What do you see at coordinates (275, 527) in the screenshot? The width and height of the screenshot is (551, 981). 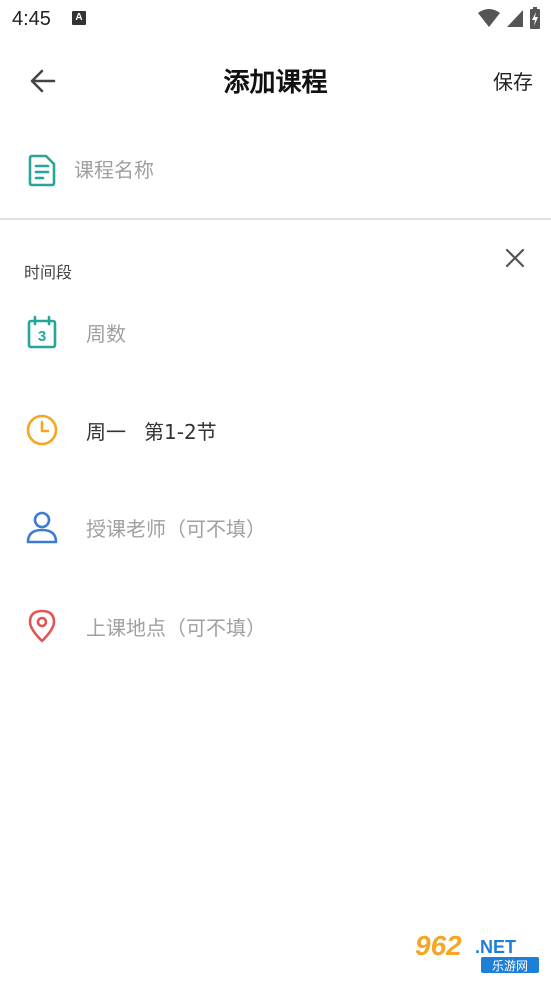 I see `teacher-row: 授课老师（可不填）` at bounding box center [275, 527].